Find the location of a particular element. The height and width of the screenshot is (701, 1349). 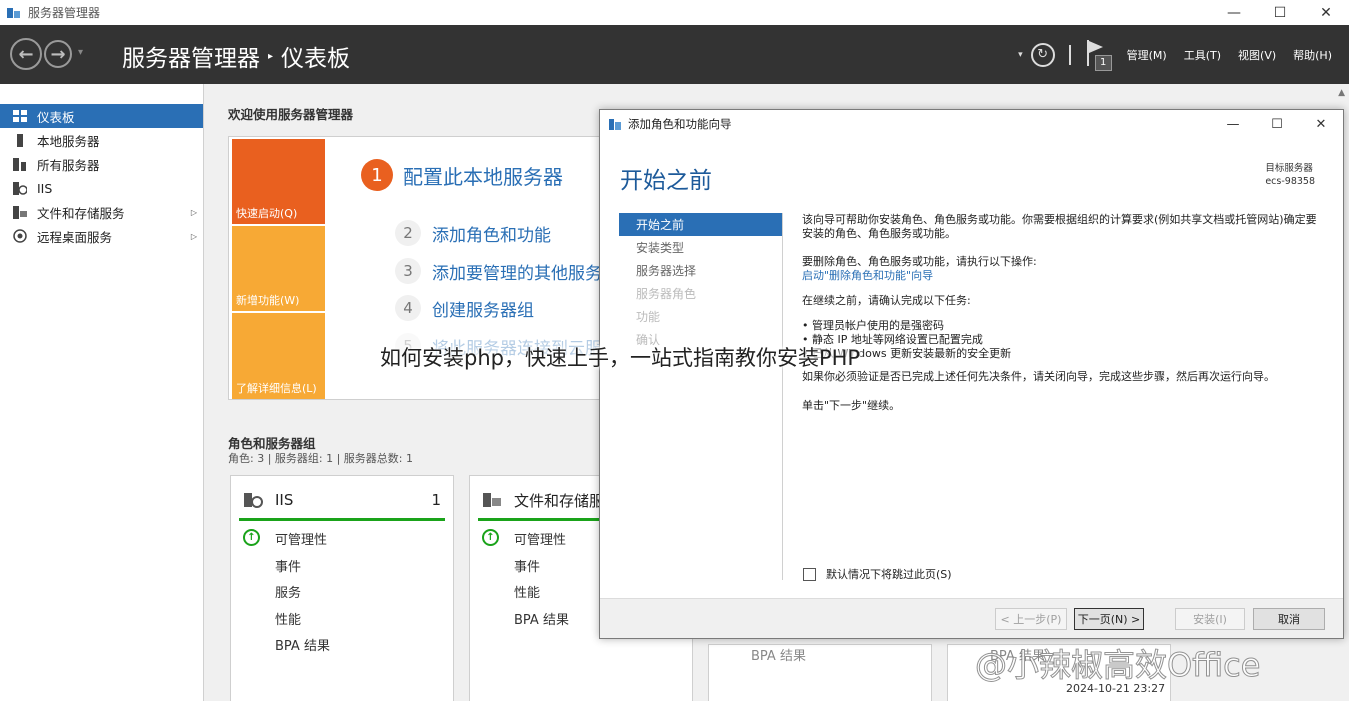

step-number: 2 is located at coordinates (408, 233).